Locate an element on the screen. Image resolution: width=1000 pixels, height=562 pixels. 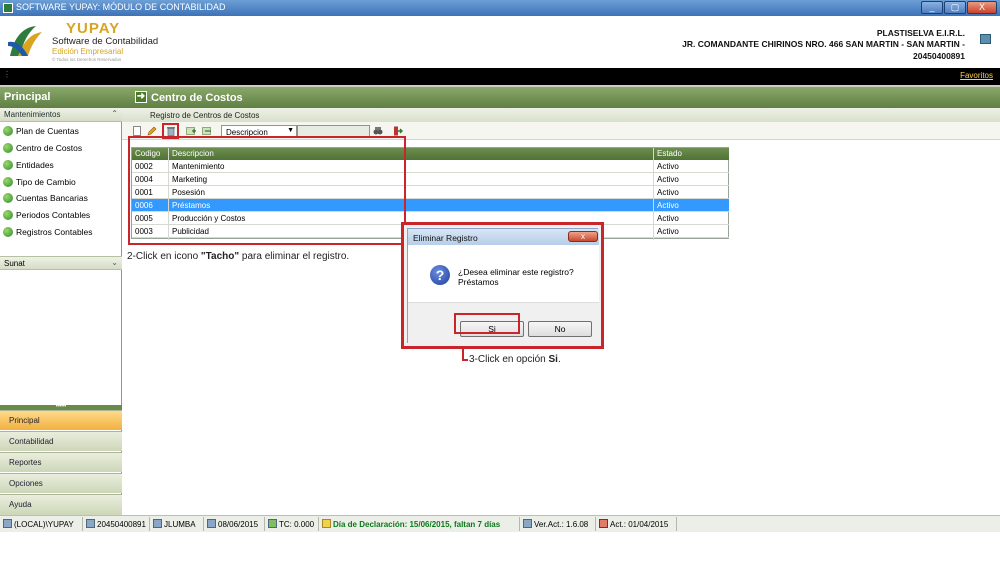
close-window-button: X is located at coordinates (982, 7).